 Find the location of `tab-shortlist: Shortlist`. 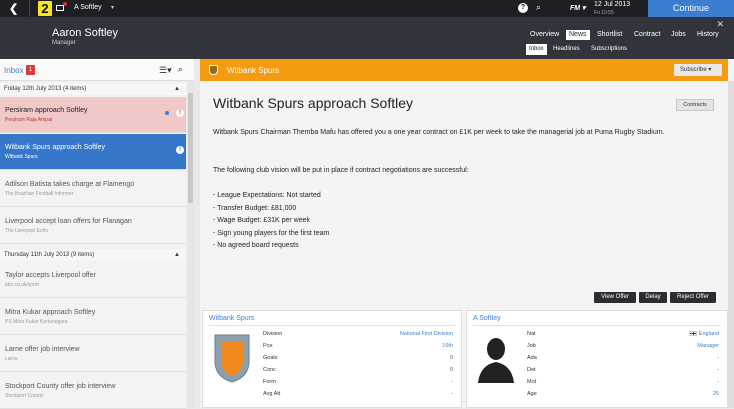

tab-shortlist: Shortlist is located at coordinates (609, 34).